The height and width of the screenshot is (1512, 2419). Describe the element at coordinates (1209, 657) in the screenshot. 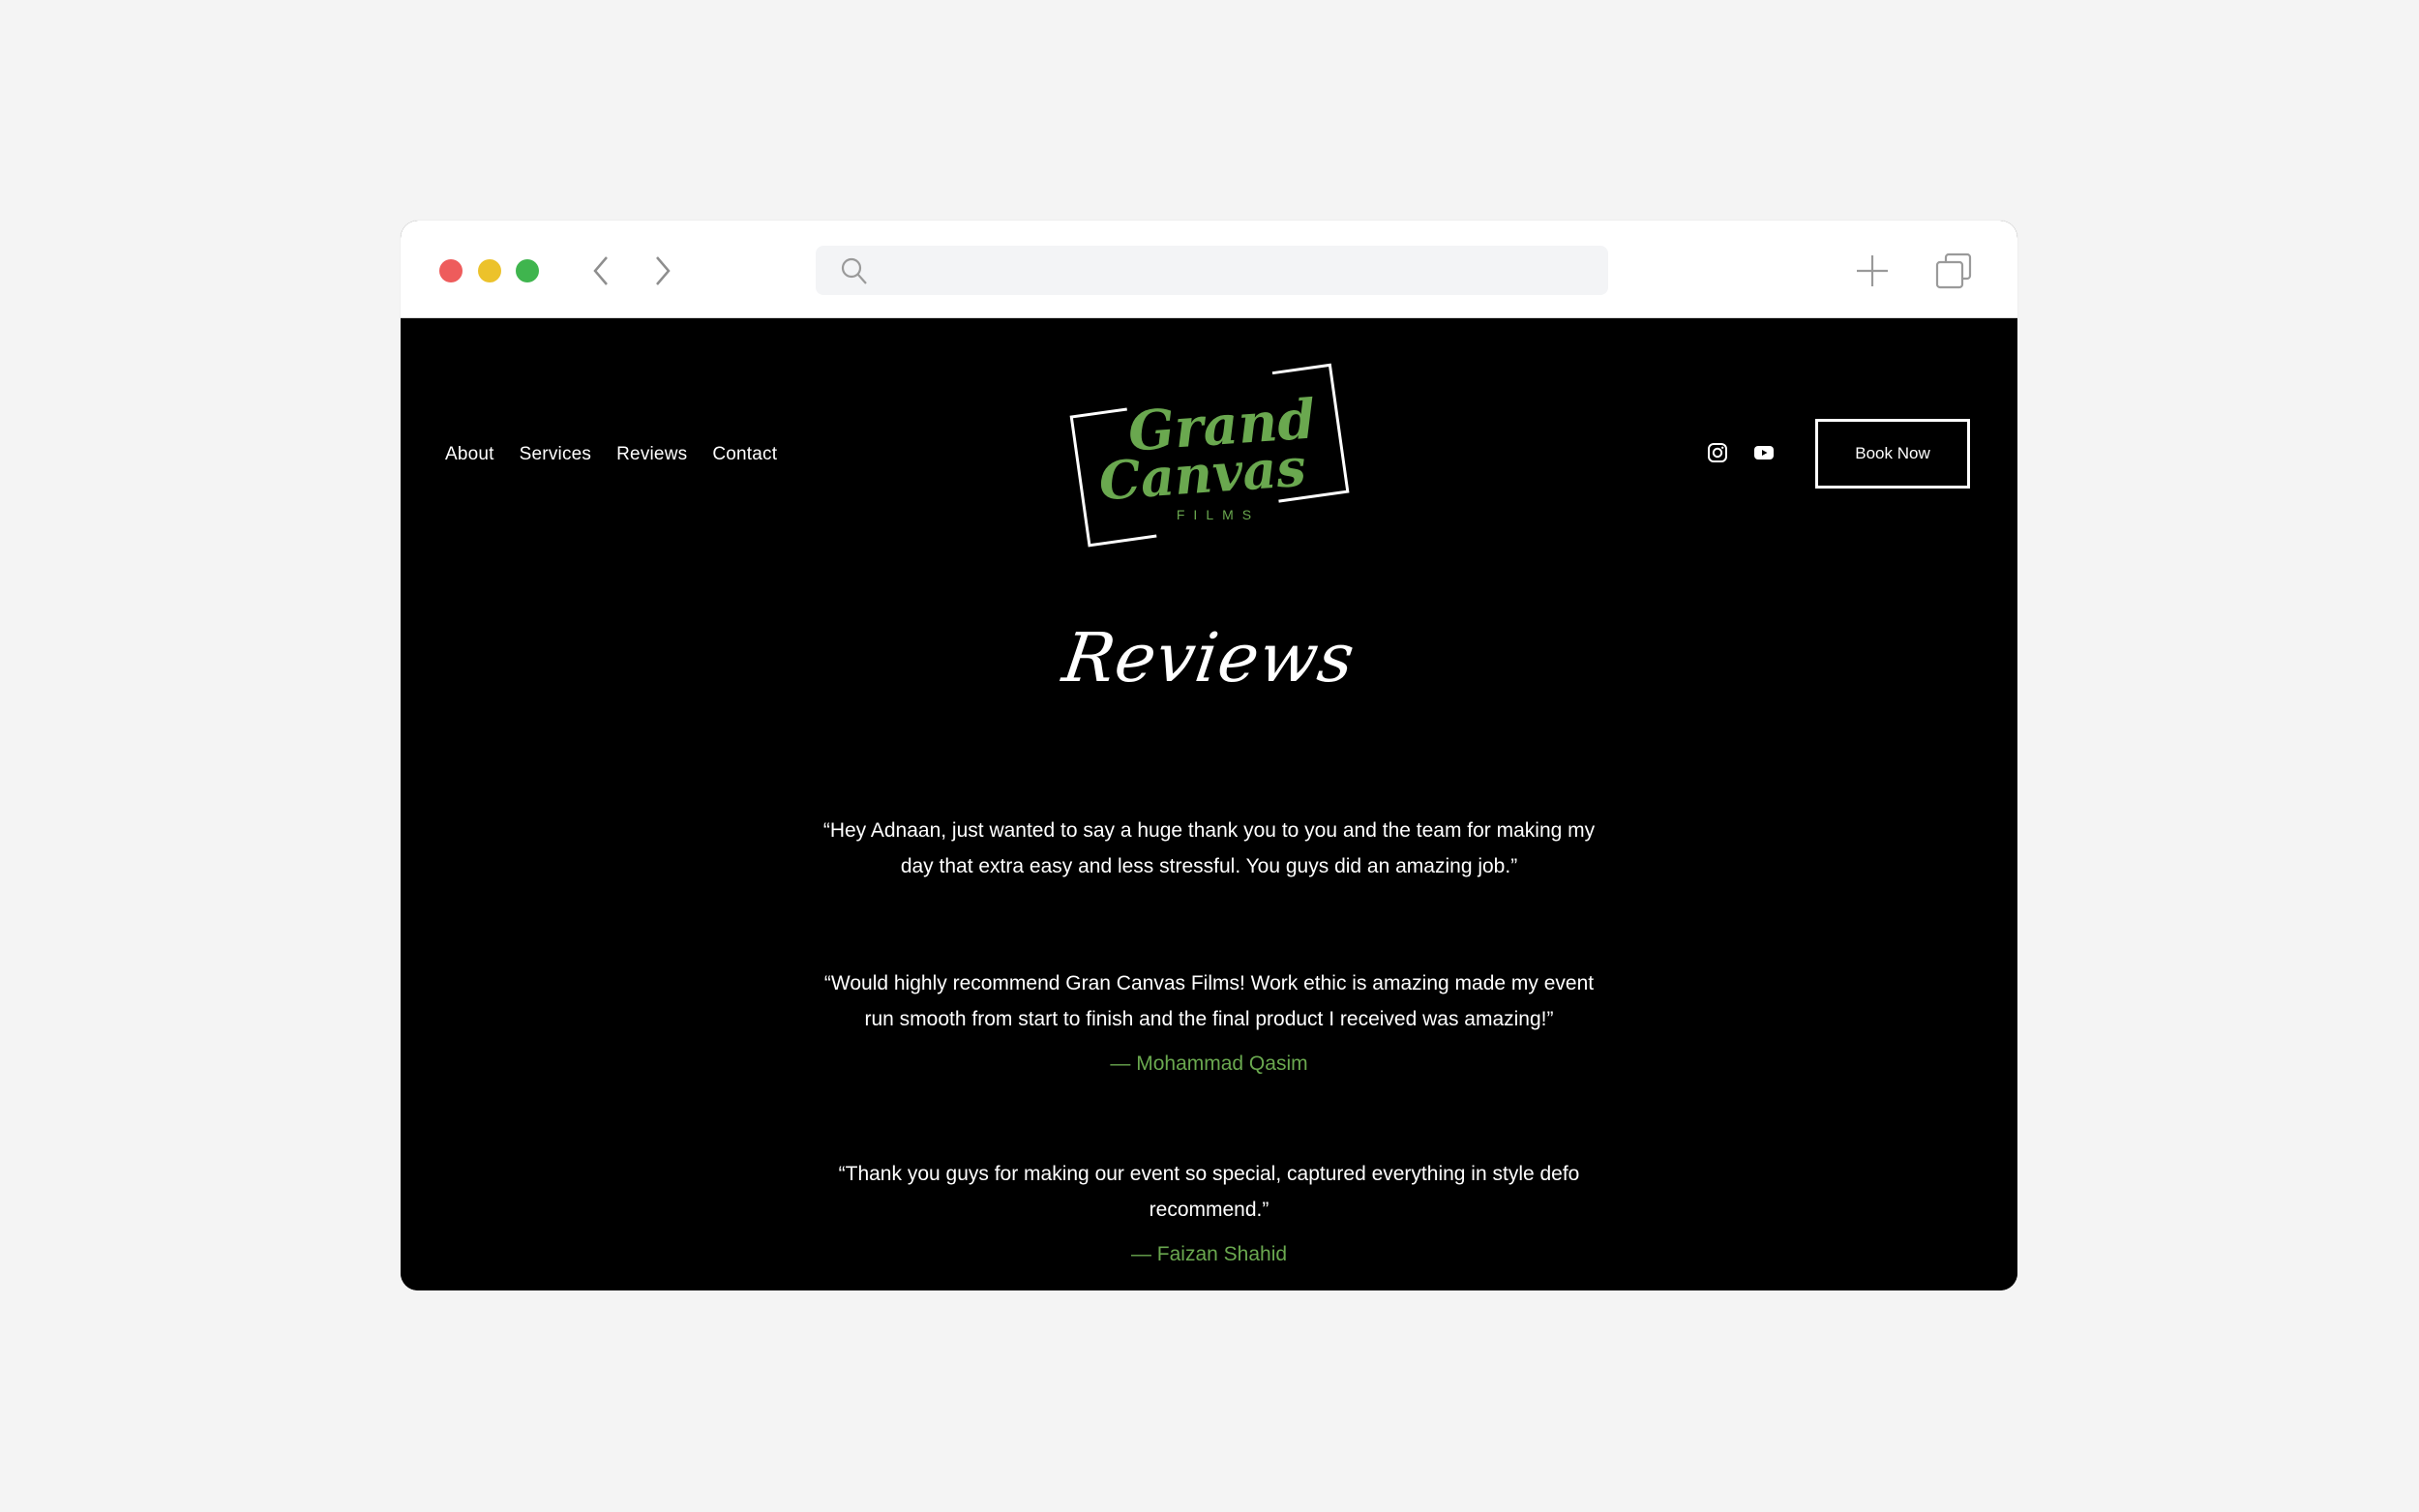

I see `reviews-heading: Reviews` at that location.